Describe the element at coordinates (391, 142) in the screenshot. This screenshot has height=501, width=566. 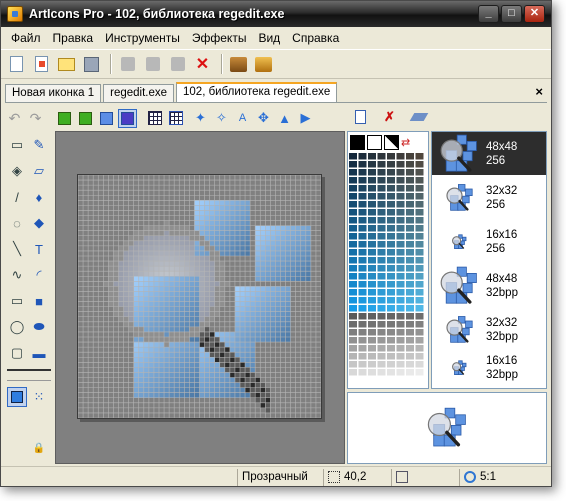
I see `transparent-swatch` at that location.